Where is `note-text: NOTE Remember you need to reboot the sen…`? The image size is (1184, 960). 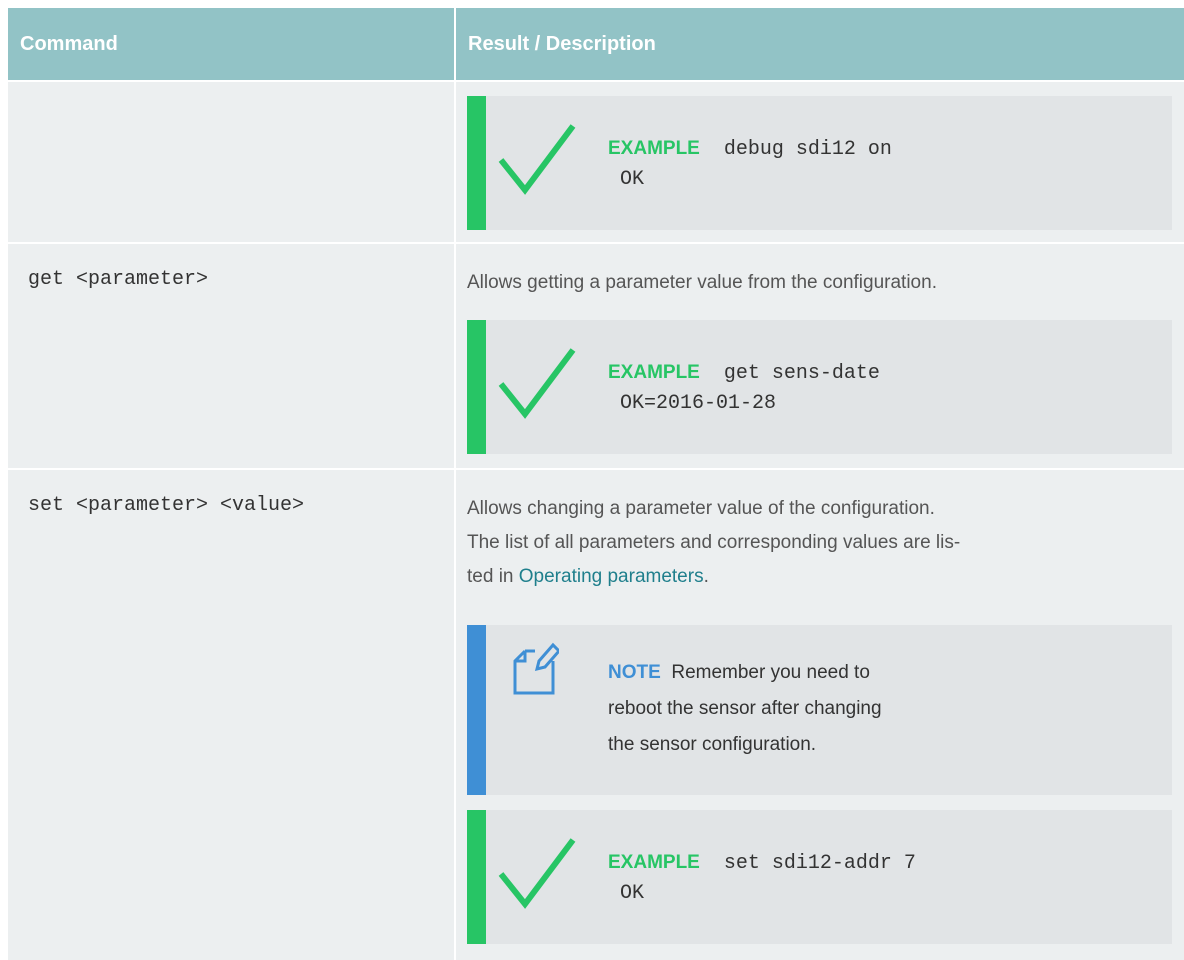
note-text: NOTE Remember you need to reboot the sen… is located at coordinates (758, 709).